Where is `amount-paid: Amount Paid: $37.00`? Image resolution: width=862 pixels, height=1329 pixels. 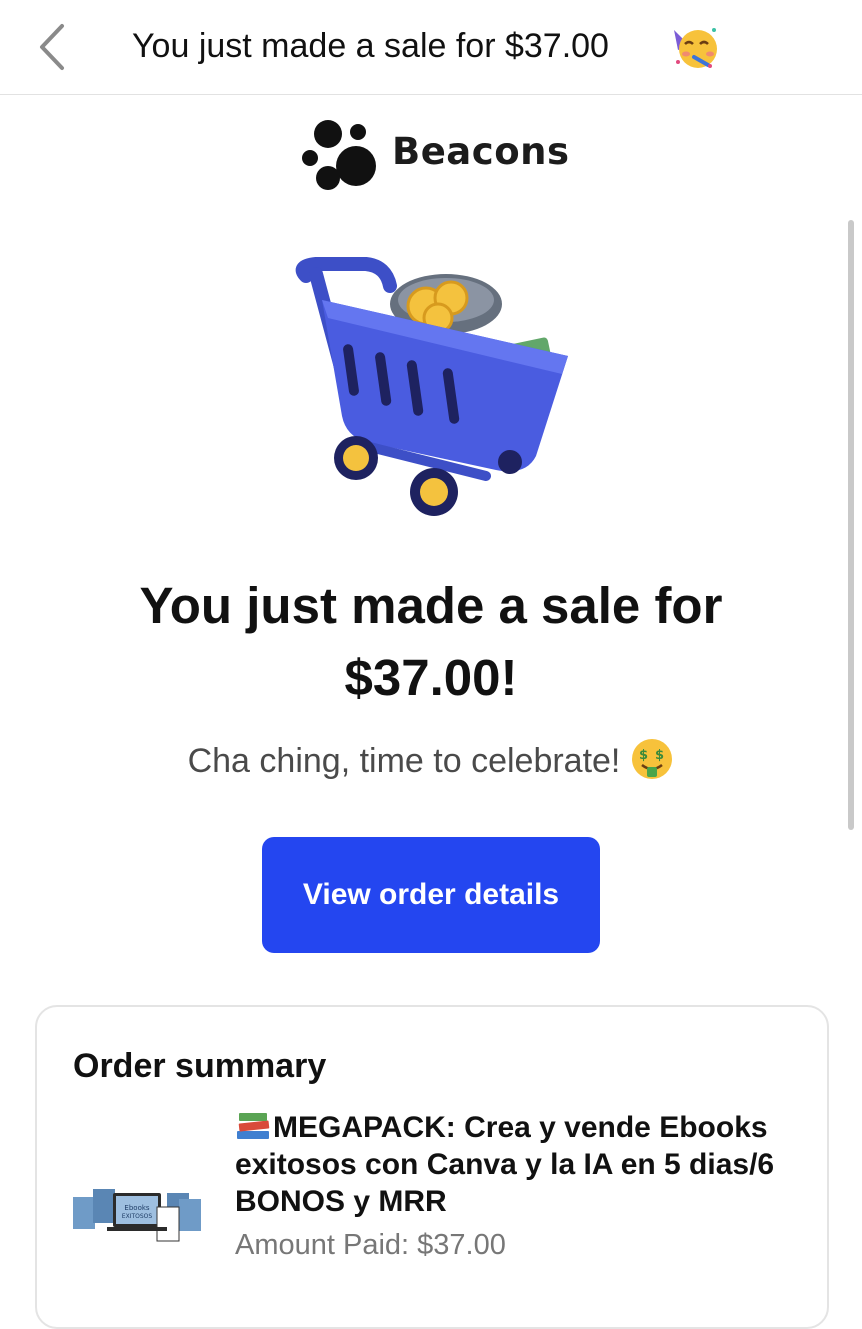 amount-paid: Amount Paid: $37.00 is located at coordinates (370, 1245).